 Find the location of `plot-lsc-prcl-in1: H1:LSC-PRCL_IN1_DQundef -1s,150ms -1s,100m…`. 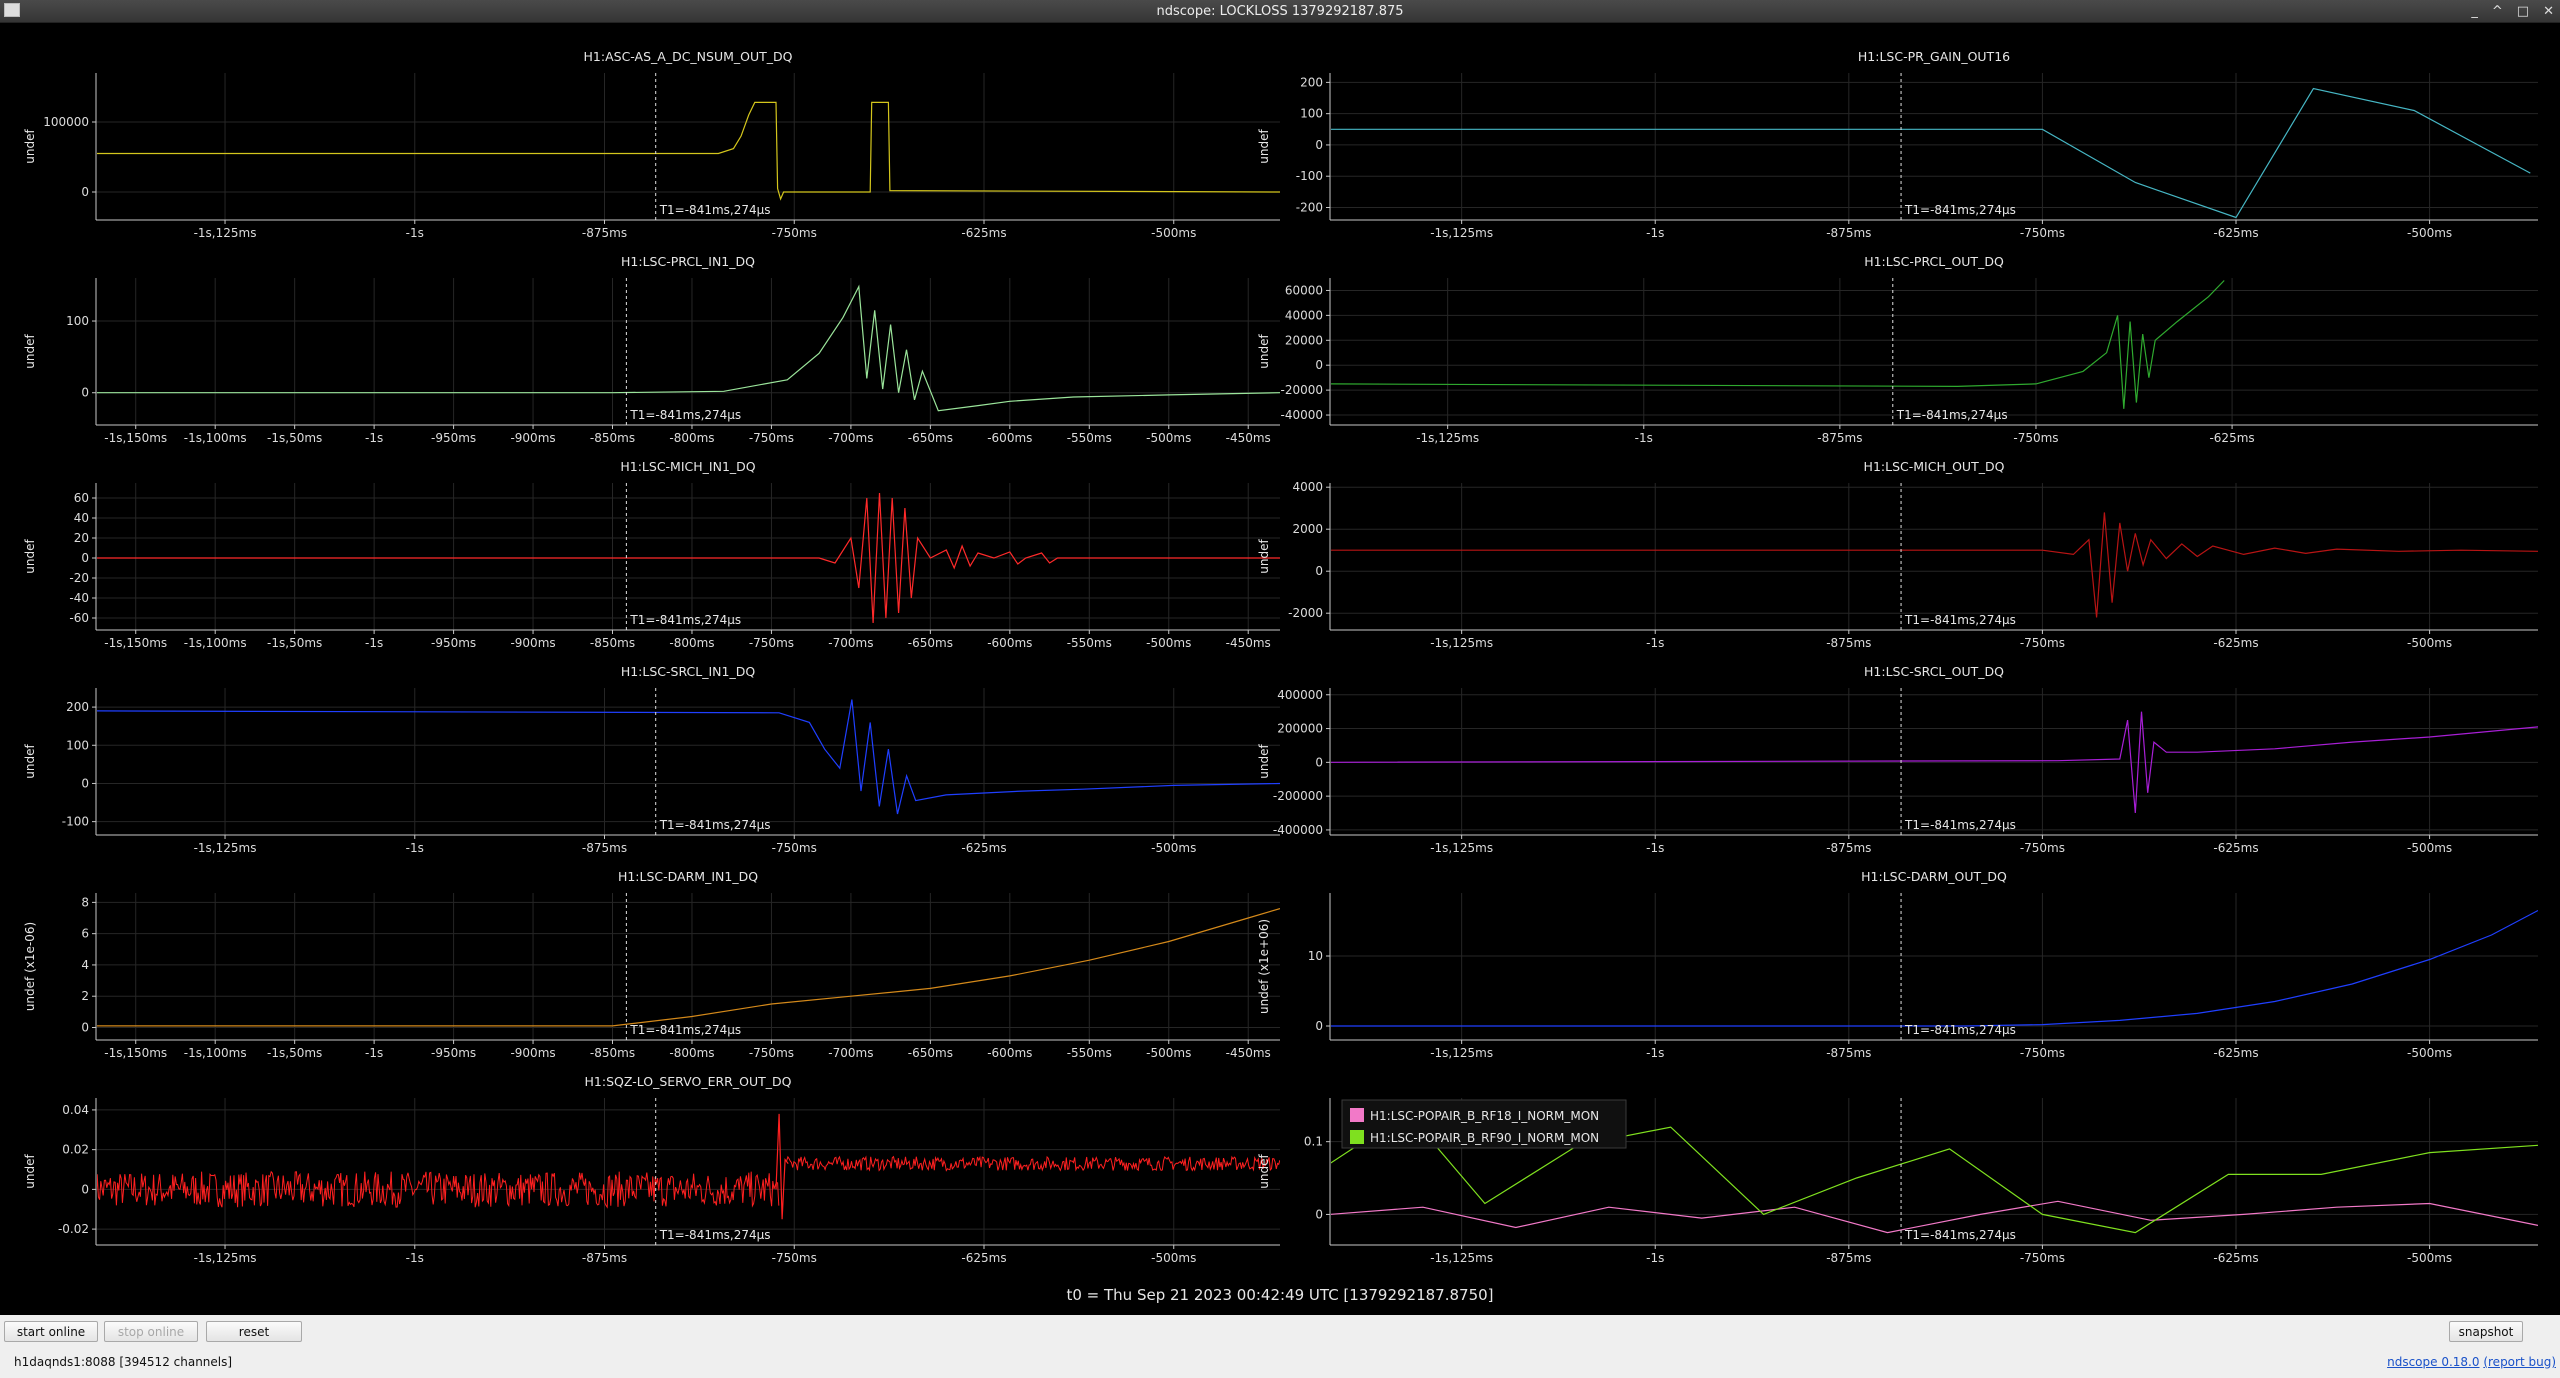

plot-lsc-prcl-in1: H1:LSC-PRCL_IN1_DQundef -1s,150ms -1s,100m… is located at coordinates (651, 349).